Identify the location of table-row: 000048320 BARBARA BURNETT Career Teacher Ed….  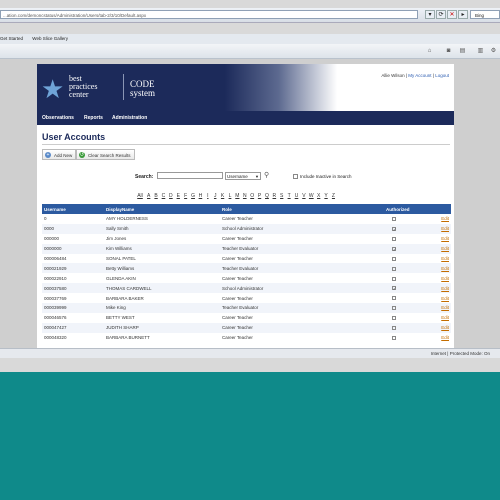
(246, 338).